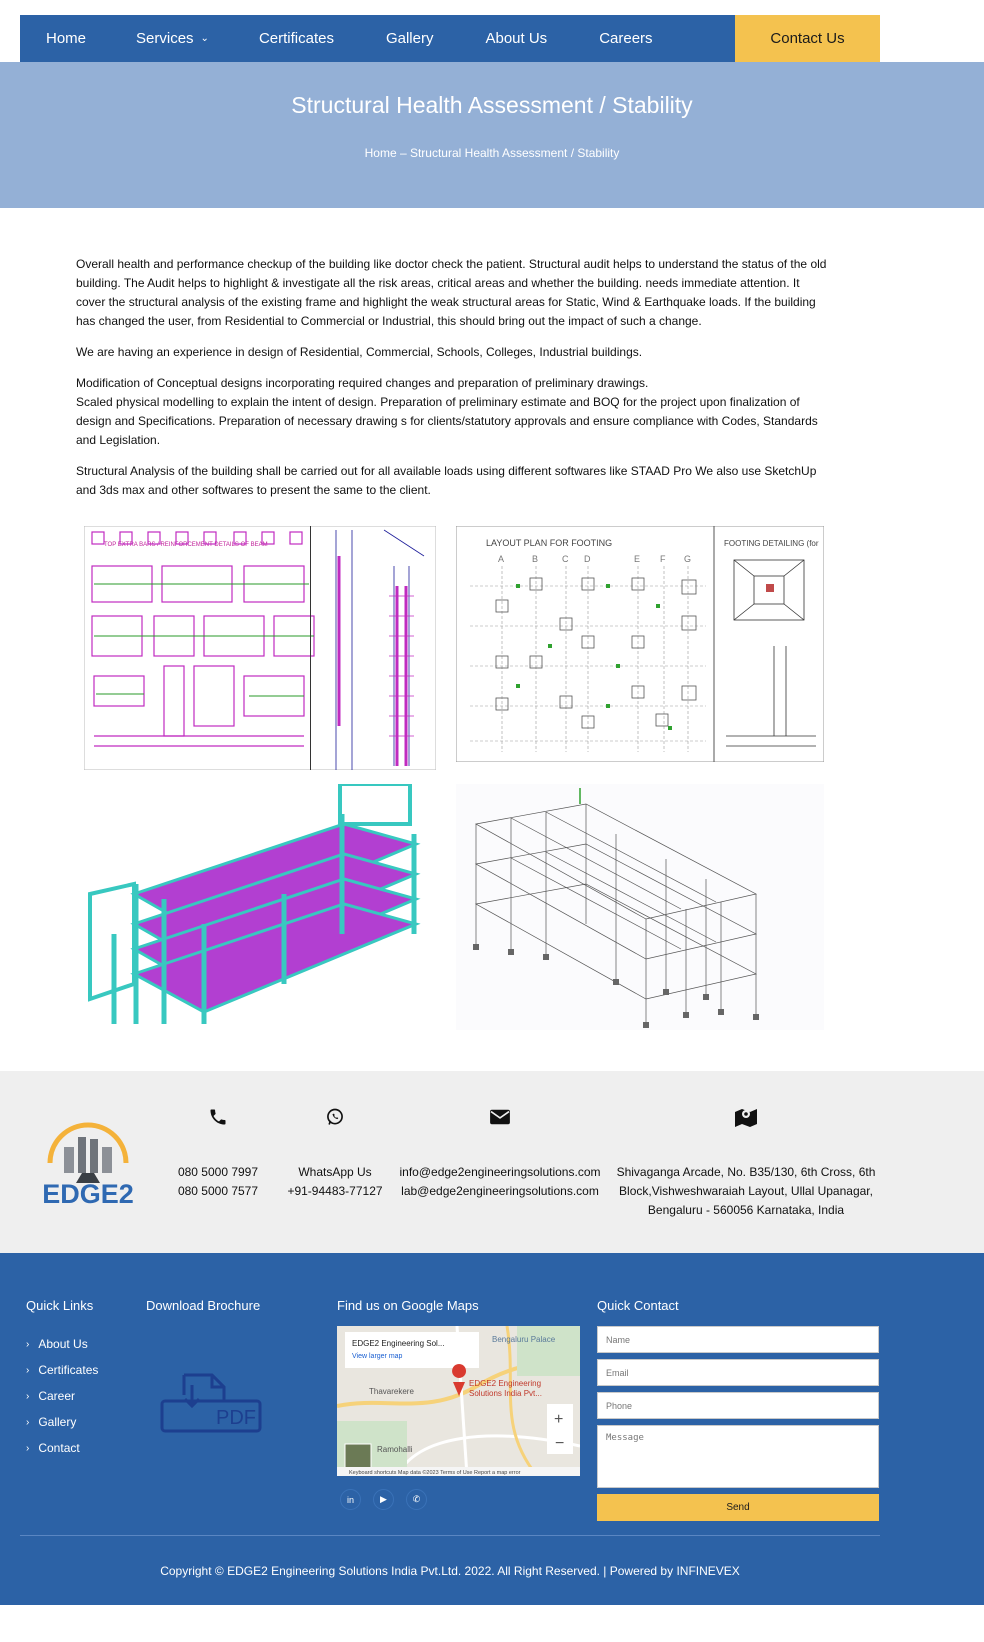 This screenshot has width=984, height=1642. I want to click on map-pin-label: EDGE2 Engineering, so click(505, 1383).